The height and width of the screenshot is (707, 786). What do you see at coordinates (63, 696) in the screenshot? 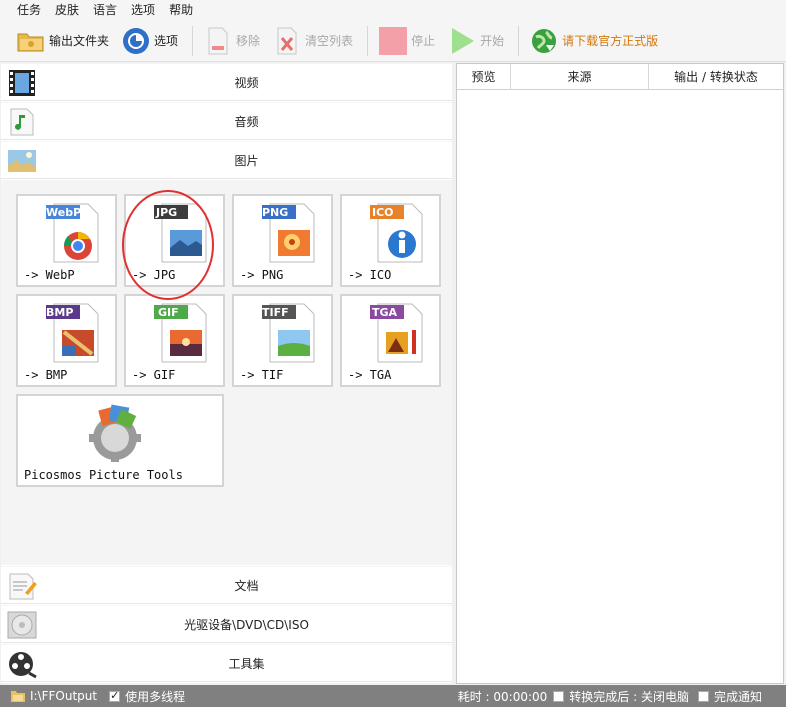
I see `output-path: I:\FFOutput` at bounding box center [63, 696].